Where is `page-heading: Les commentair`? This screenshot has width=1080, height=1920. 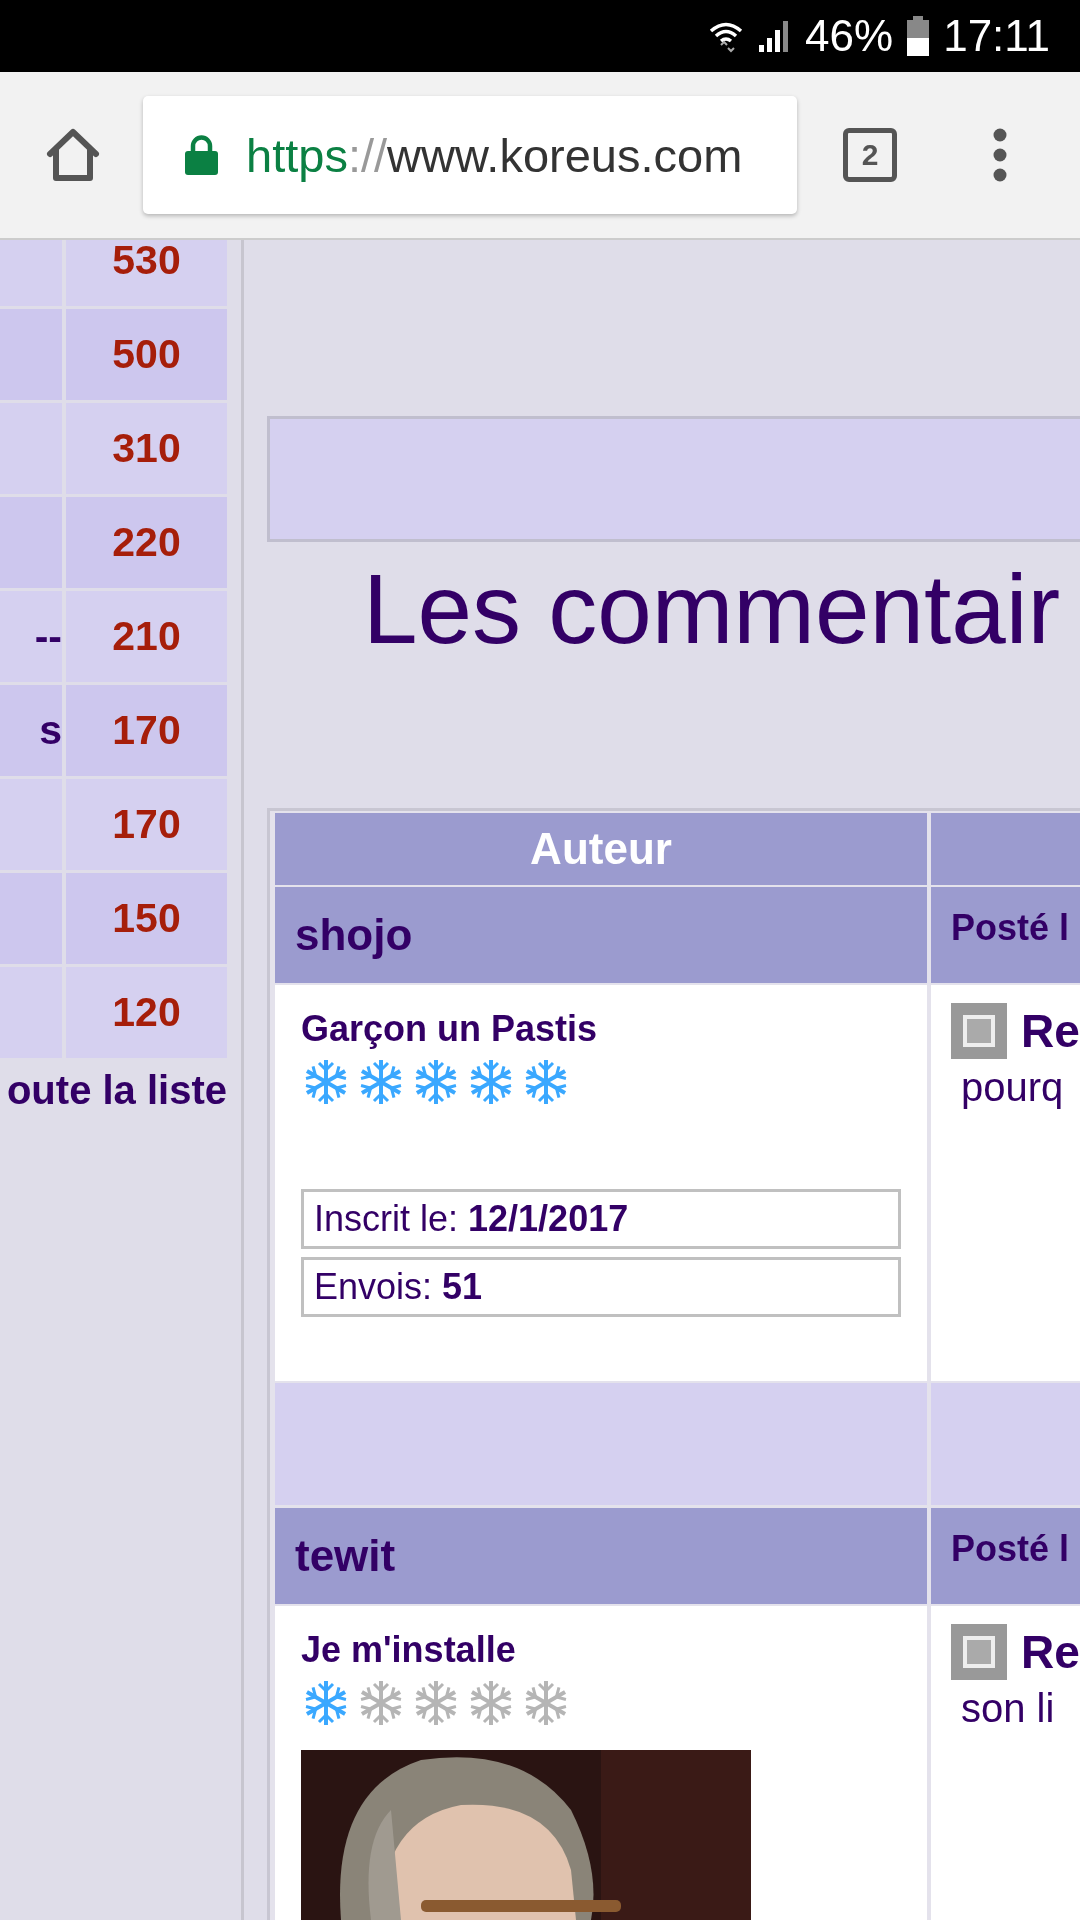 page-heading: Les commentair is located at coordinates (712, 609).